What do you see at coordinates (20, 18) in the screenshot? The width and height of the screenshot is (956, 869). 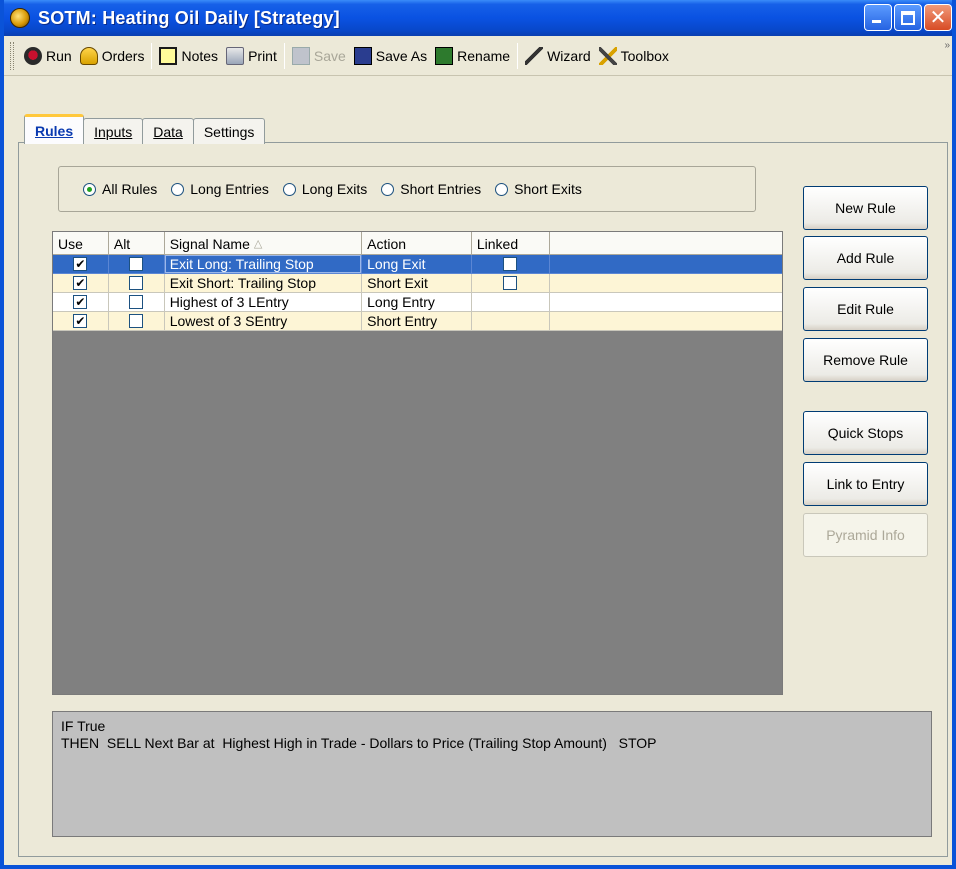 I see `app-icon` at bounding box center [20, 18].